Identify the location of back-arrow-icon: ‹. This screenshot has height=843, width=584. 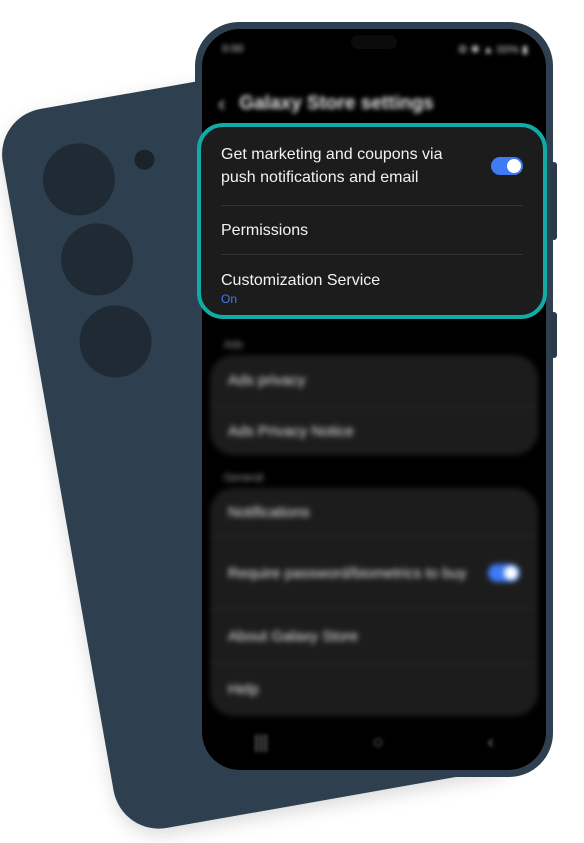
(221, 104).